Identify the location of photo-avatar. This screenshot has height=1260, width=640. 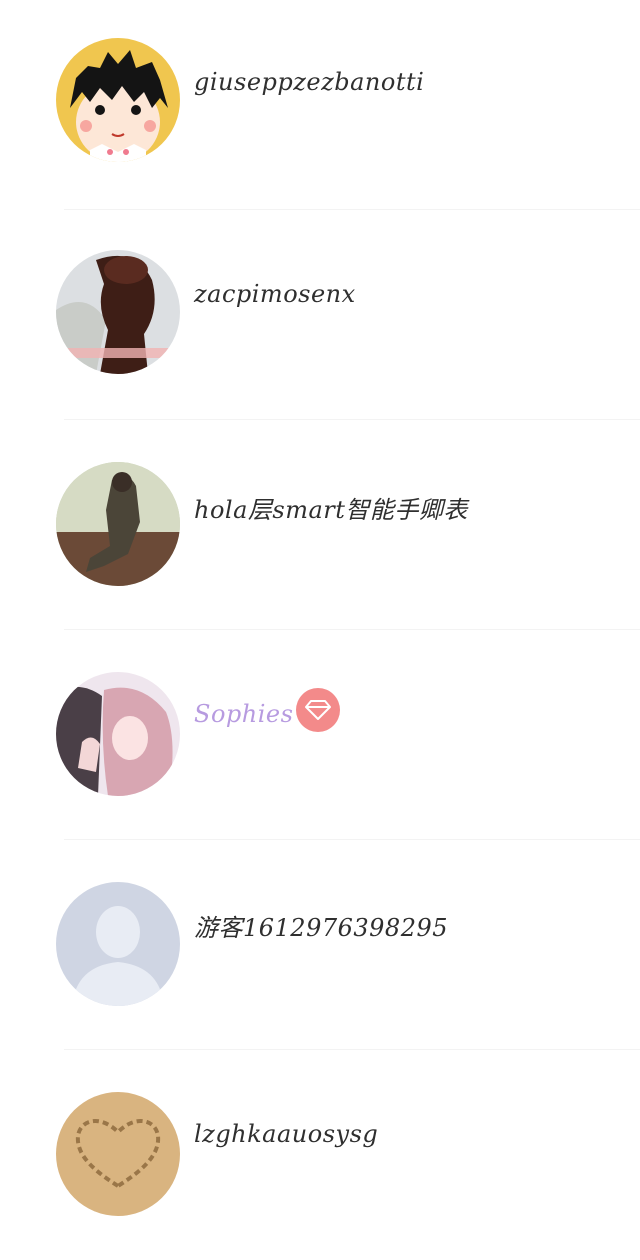
(118, 524).